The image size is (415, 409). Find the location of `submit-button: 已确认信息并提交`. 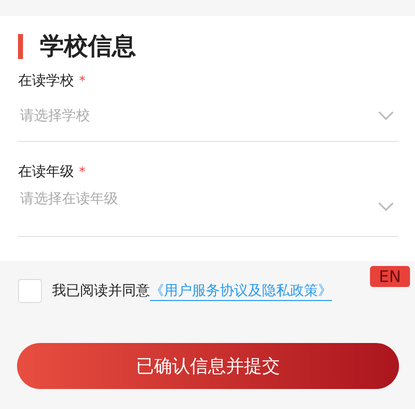

submit-button: 已确认信息并提交 is located at coordinates (208, 366).